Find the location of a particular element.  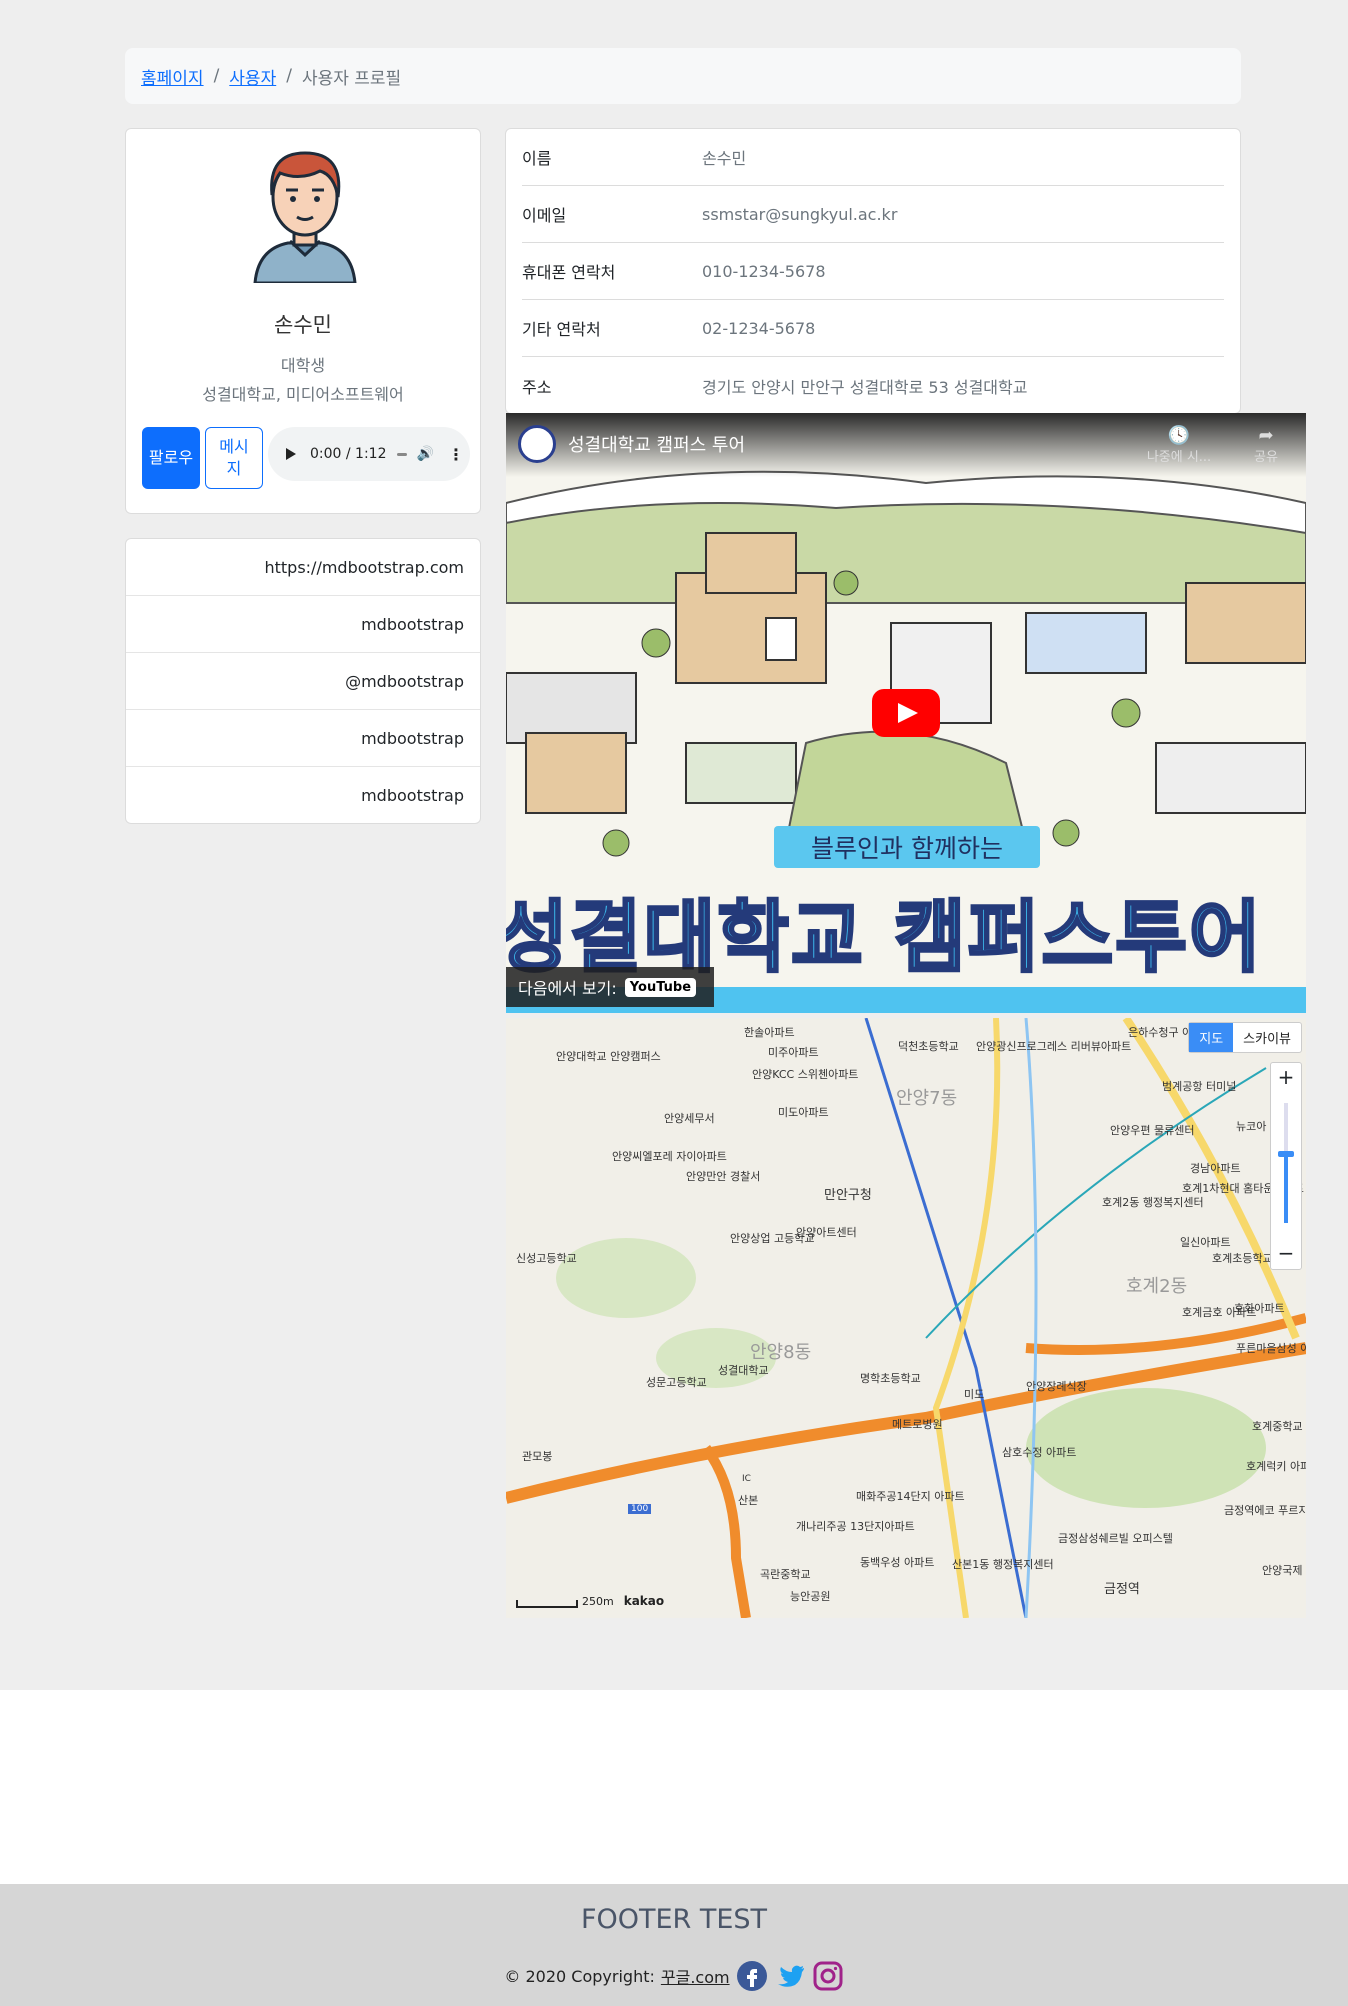

more-options-icon: ⋮ is located at coordinates (456, 454).